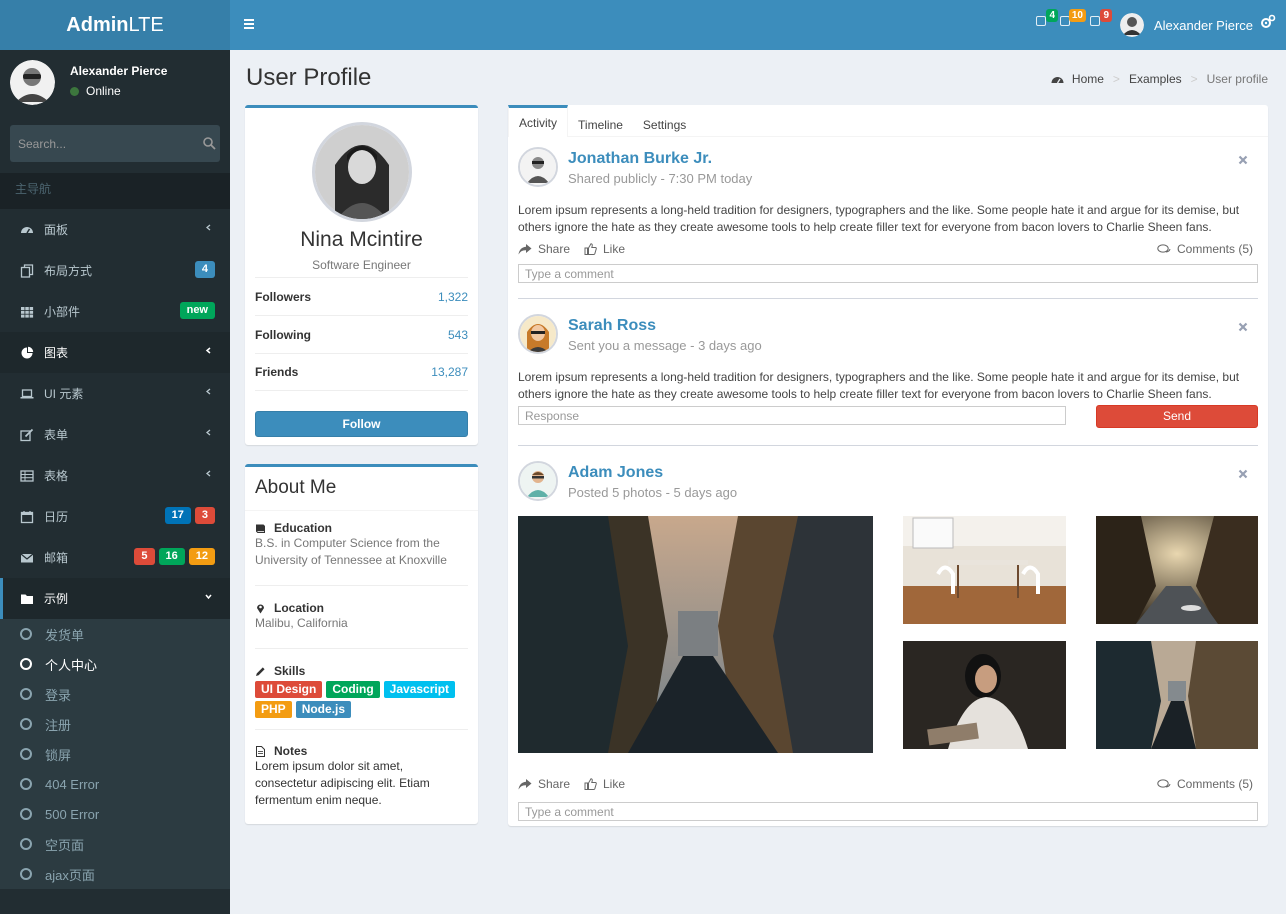 The image size is (1286, 914). I want to click on mail-icon, so click(1041, 21).